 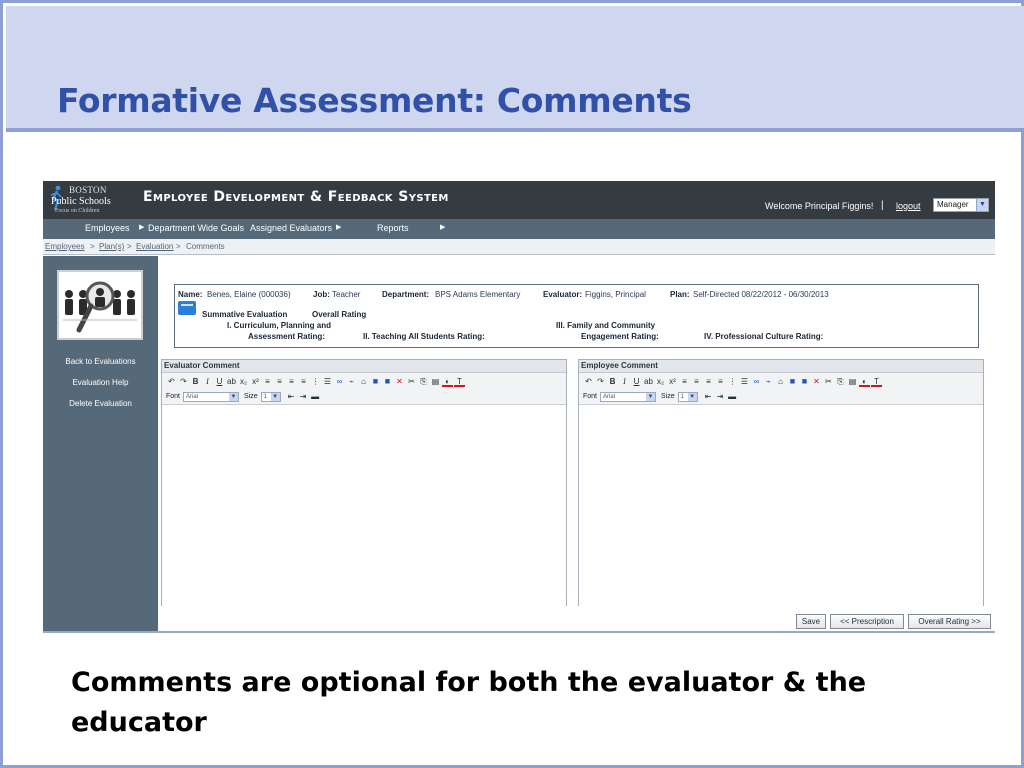 What do you see at coordinates (196, 228) in the screenshot?
I see `menu-department-goals: Department Wide Goals` at bounding box center [196, 228].